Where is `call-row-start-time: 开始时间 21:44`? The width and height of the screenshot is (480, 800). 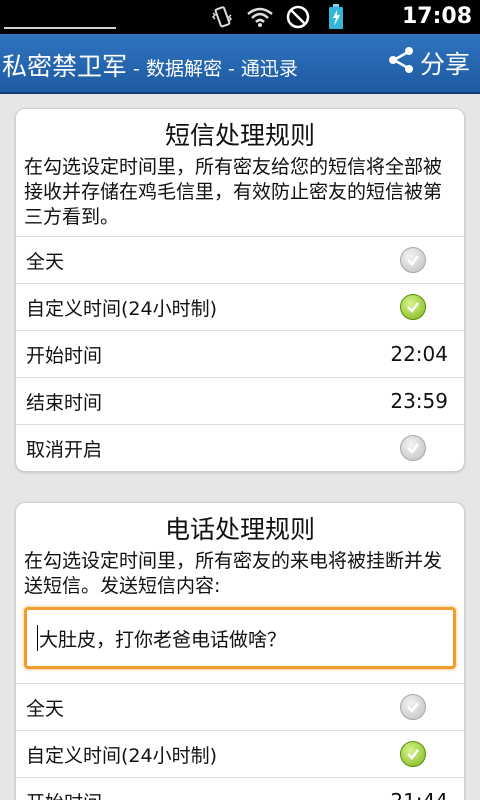
call-row-start-time: 开始时间 21:44 is located at coordinates (240, 788).